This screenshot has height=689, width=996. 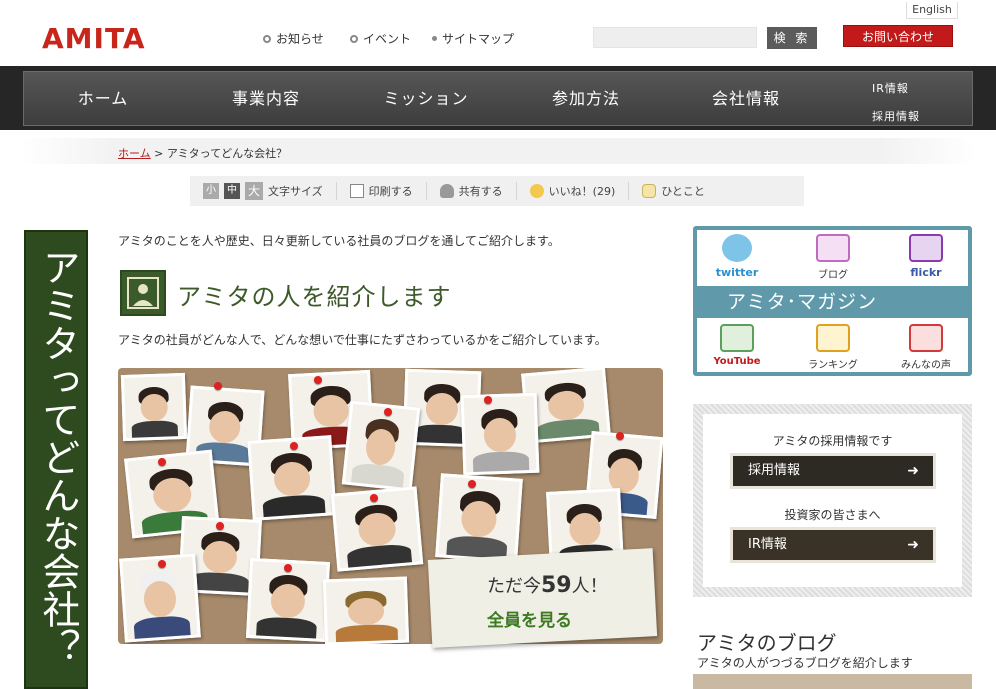 I want to click on flickr-link: flickr, so click(x=926, y=256).